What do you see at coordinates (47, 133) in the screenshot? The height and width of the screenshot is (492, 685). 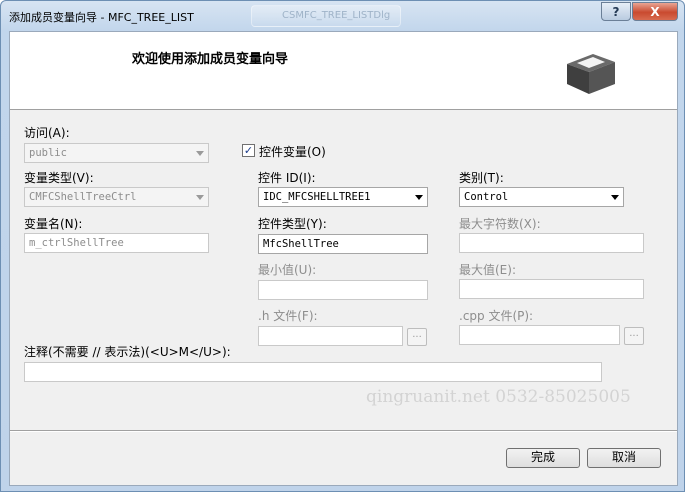 I see `access-label: 访问(A):` at bounding box center [47, 133].